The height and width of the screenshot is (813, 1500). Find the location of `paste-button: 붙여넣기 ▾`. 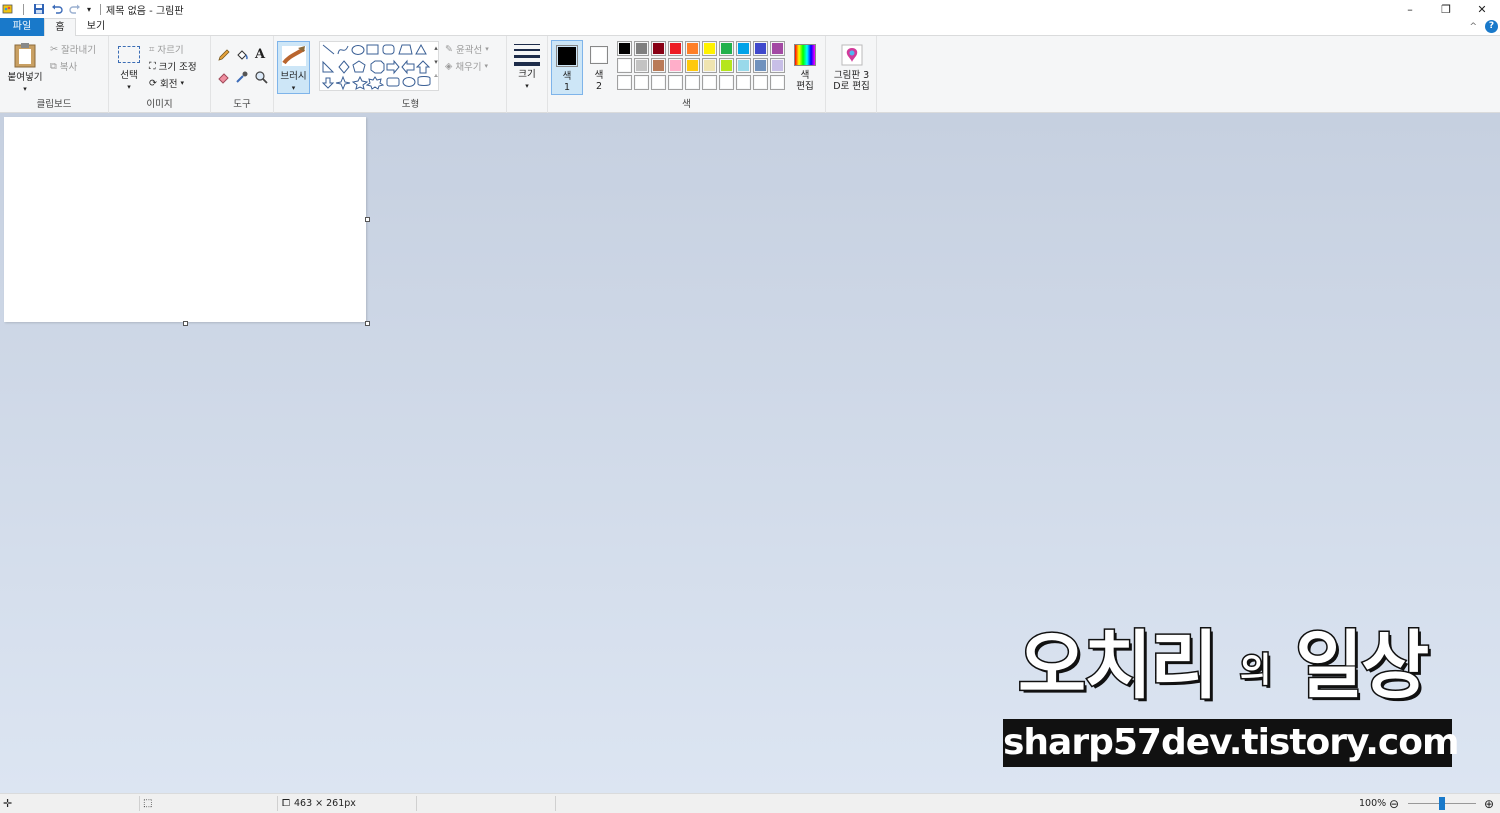

paste-button: 붙여넣기 ▾ is located at coordinates (25, 68).